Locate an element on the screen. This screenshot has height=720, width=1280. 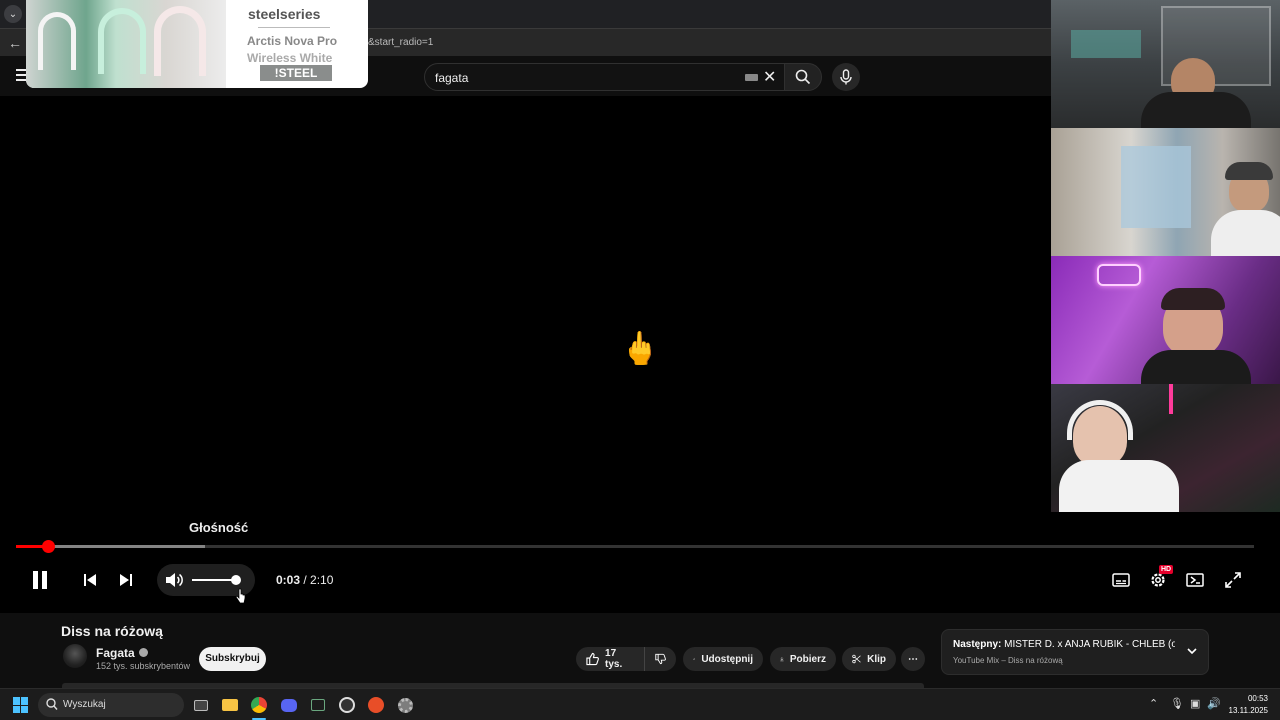
verified-icon is located at coordinates (143, 652).